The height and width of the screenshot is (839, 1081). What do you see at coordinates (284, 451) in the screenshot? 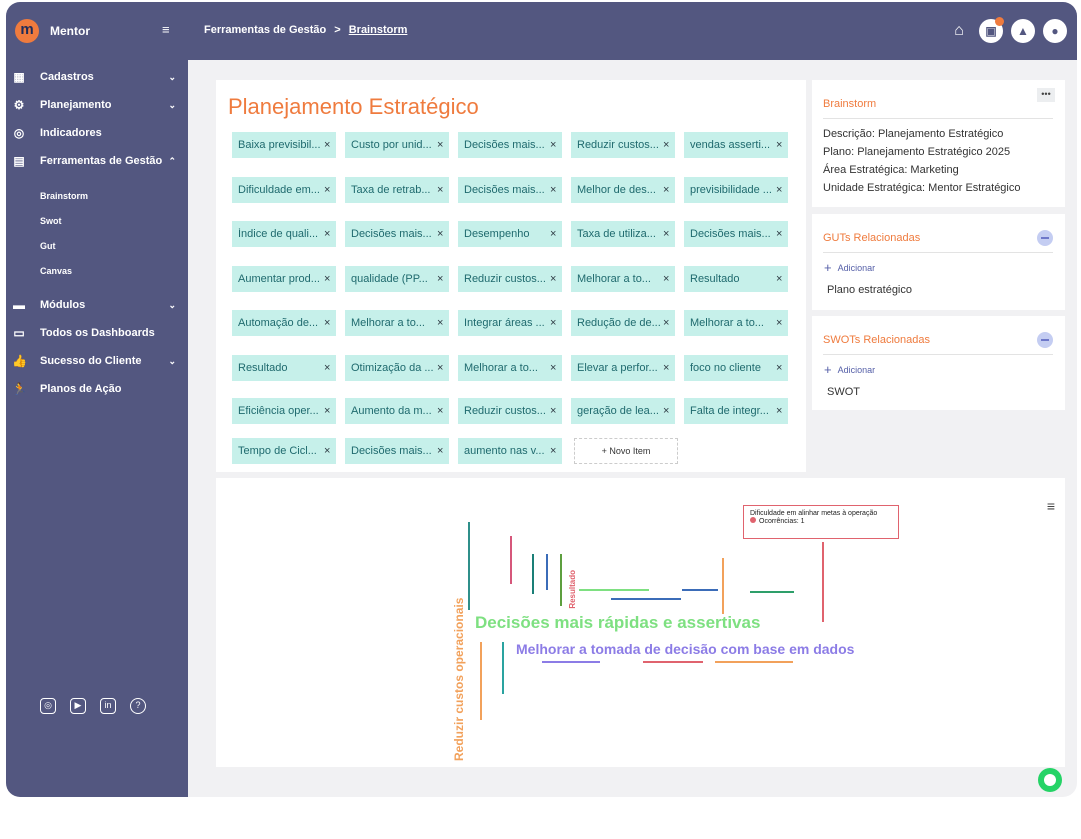
I see `chip-item: Tempo de Cicl... ×` at bounding box center [284, 451].